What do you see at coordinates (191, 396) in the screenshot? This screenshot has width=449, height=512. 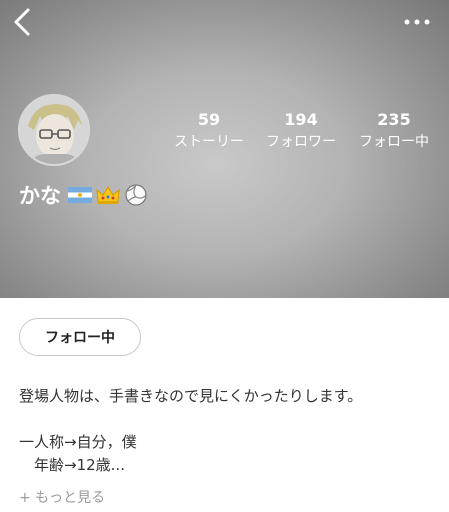 I see `bio-line-1: 登場人物は、手書きなので見にくかったりします。` at bounding box center [191, 396].